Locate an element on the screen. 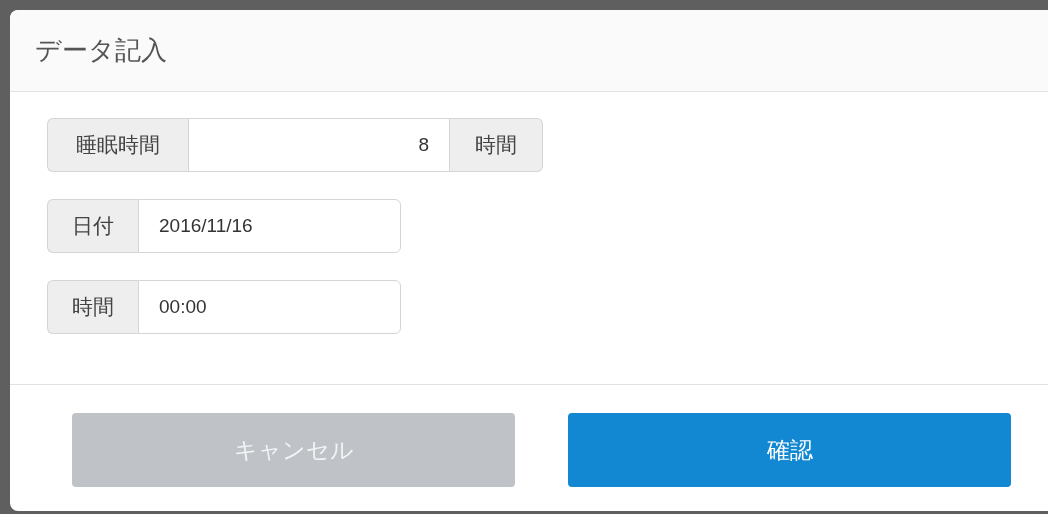 Image resolution: width=1048 pixels, height=514 pixels. input-field: 00:00 is located at coordinates (269, 307).